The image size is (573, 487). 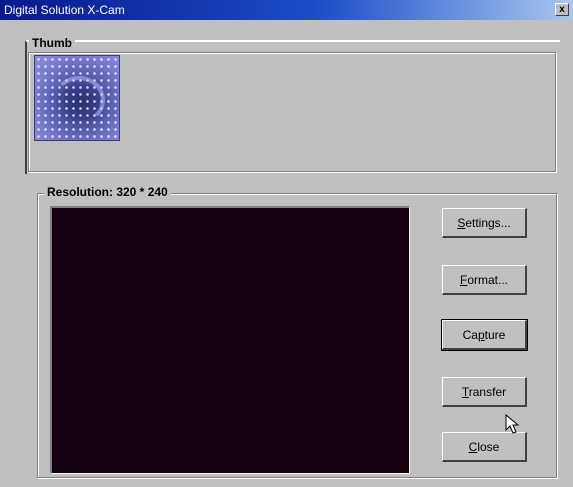 What do you see at coordinates (52, 43) in the screenshot?
I see `thumb-group-label: Thumb` at bounding box center [52, 43].